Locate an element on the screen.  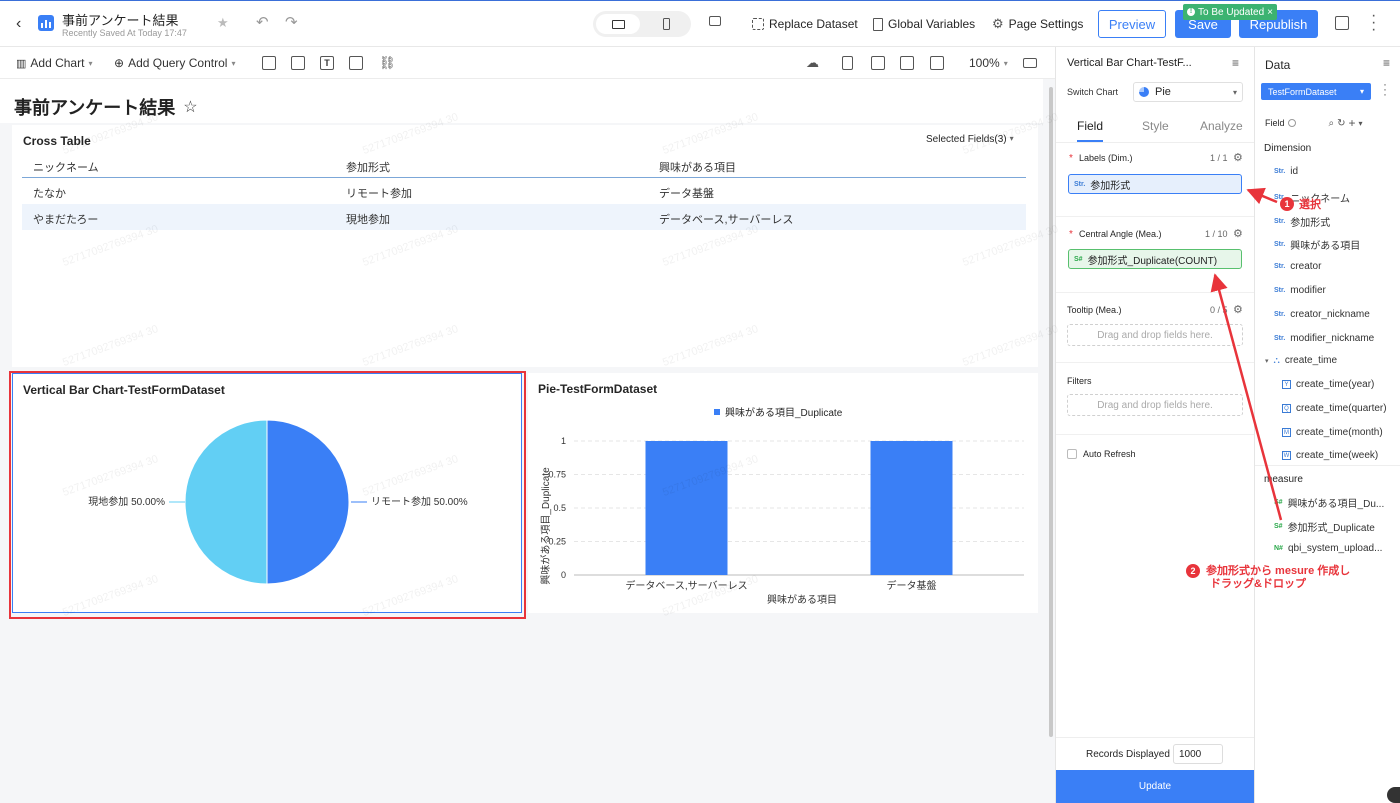
image-component-button is located at coordinates (356, 63).